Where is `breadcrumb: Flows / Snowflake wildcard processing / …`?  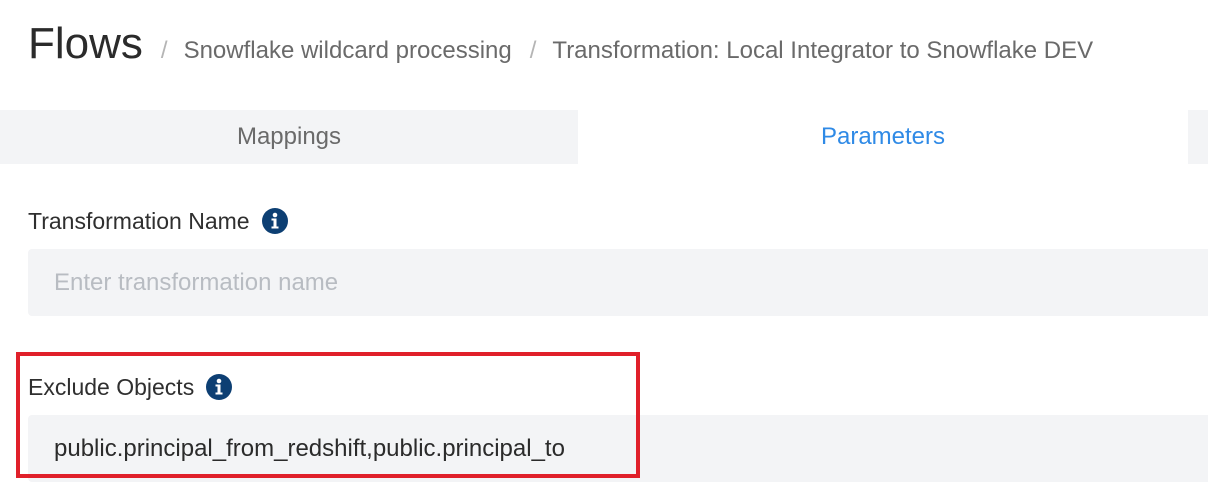
breadcrumb: Flows / Snowflake wildcard processing / … is located at coordinates (560, 44).